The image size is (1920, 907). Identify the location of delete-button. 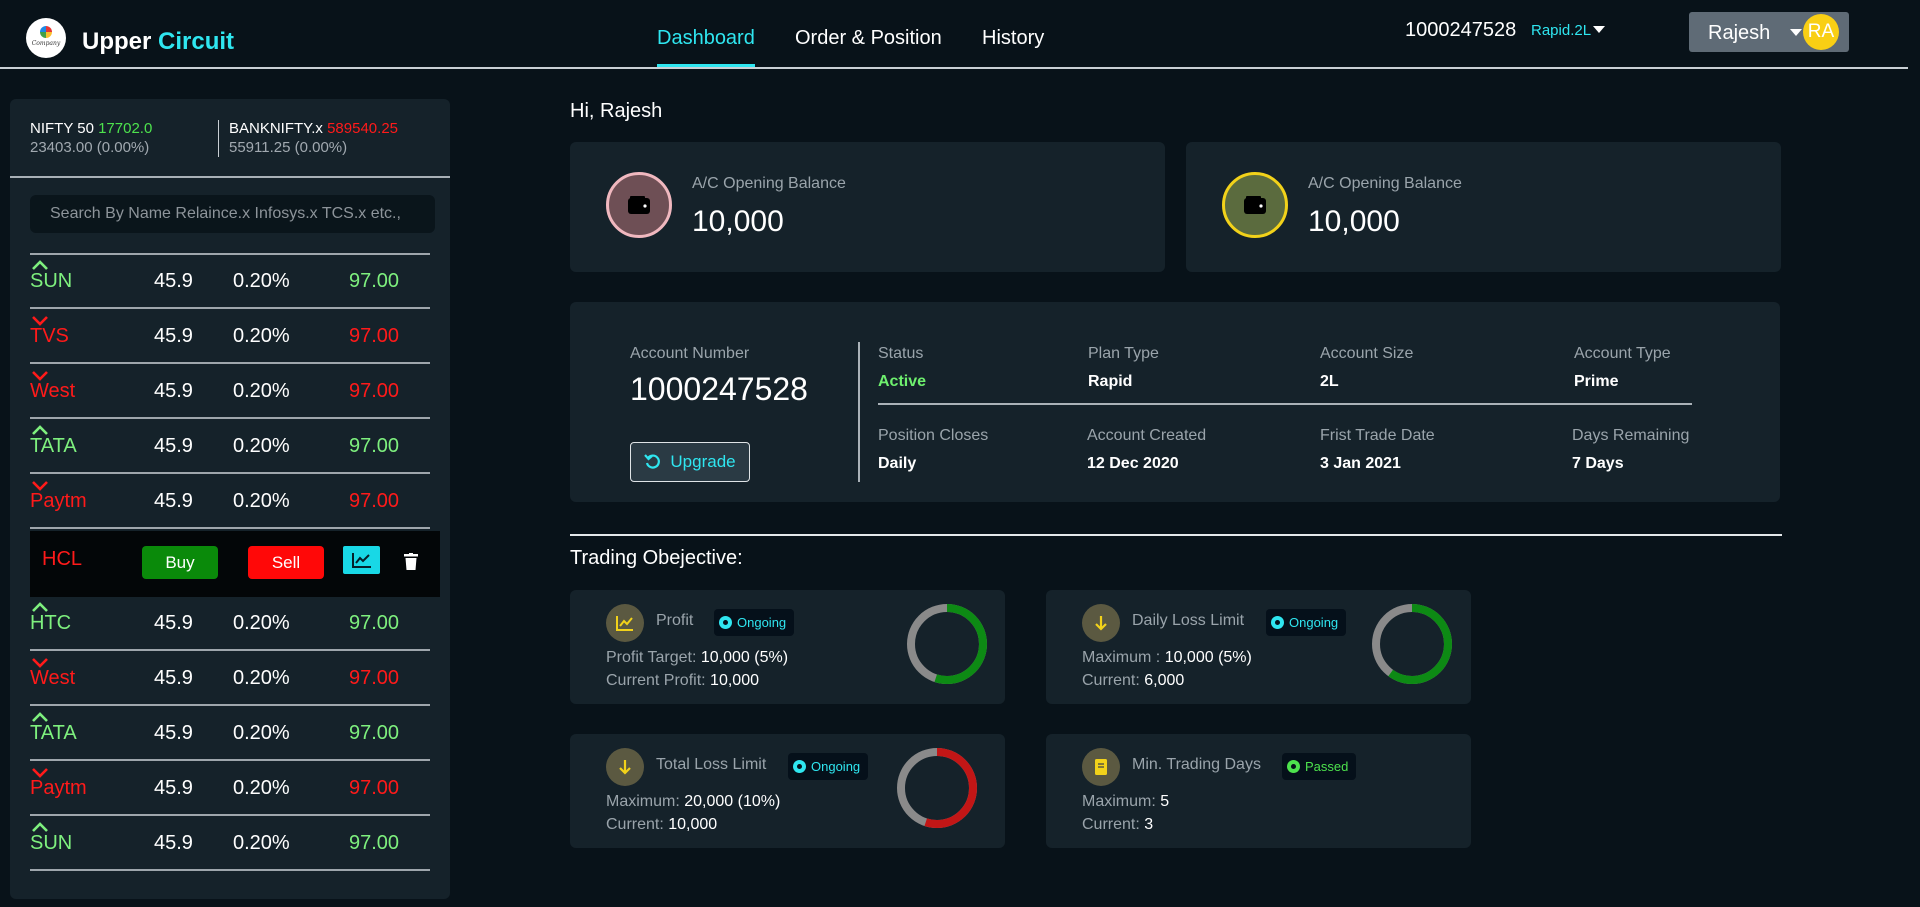
(411, 561).